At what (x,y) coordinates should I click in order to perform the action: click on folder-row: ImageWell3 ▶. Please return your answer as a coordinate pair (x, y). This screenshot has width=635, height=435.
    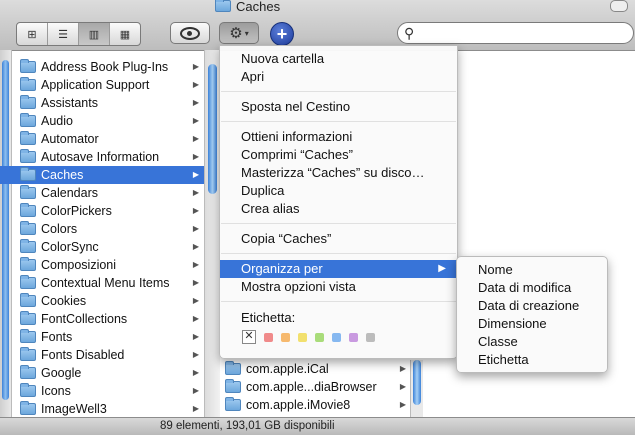
    Looking at the image, I should click on (102, 408).